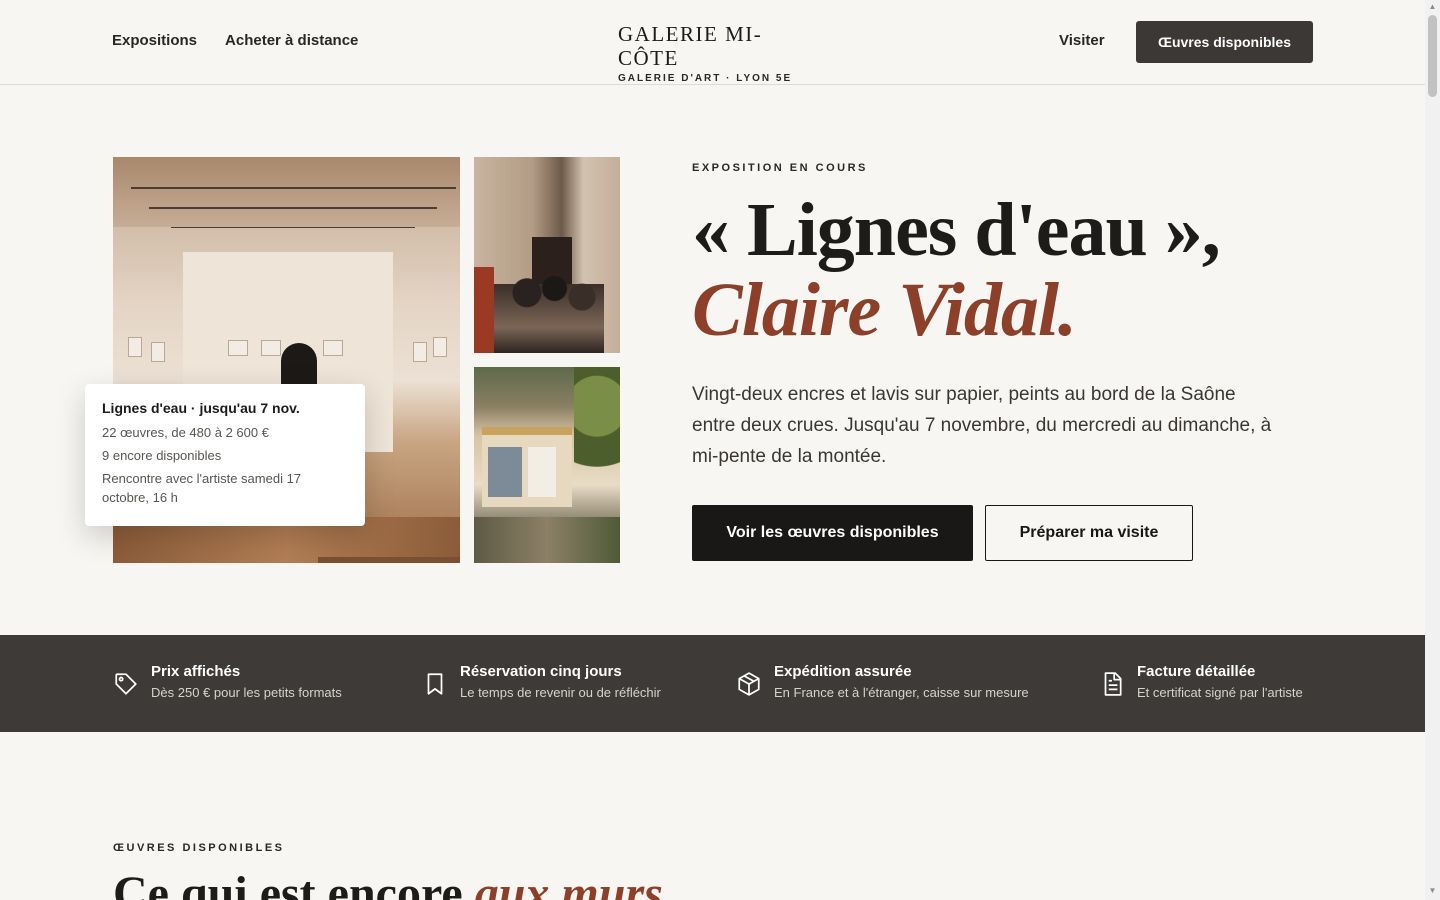  What do you see at coordinates (389, 560) in the screenshot?
I see `gallery-table` at bounding box center [389, 560].